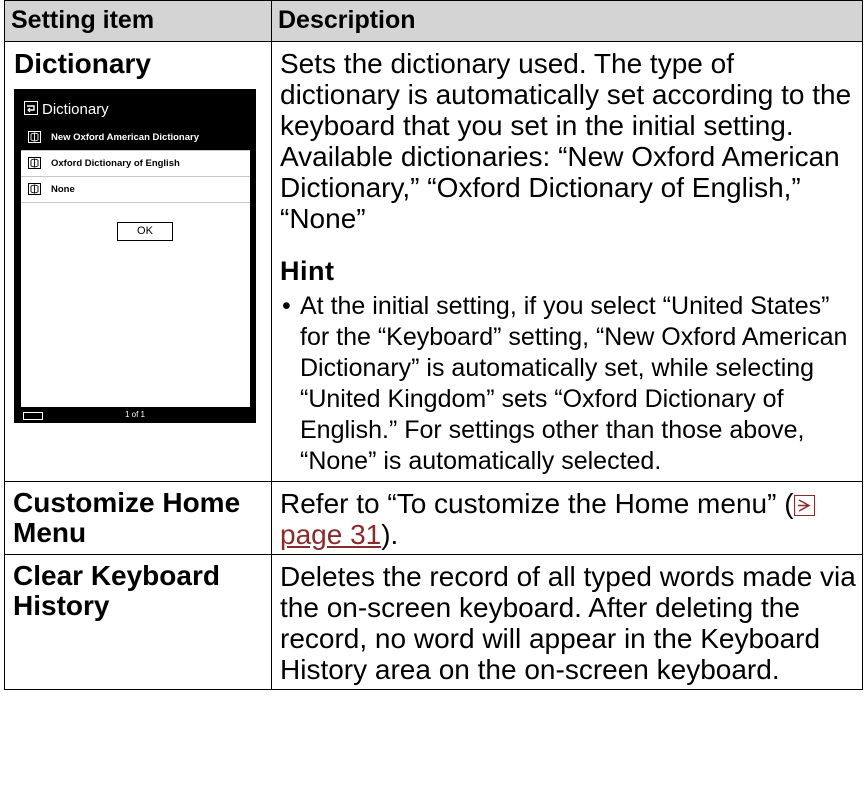  What do you see at coordinates (115, 163) in the screenshot?
I see `device-option-label: Oxford Dictionary of English` at bounding box center [115, 163].